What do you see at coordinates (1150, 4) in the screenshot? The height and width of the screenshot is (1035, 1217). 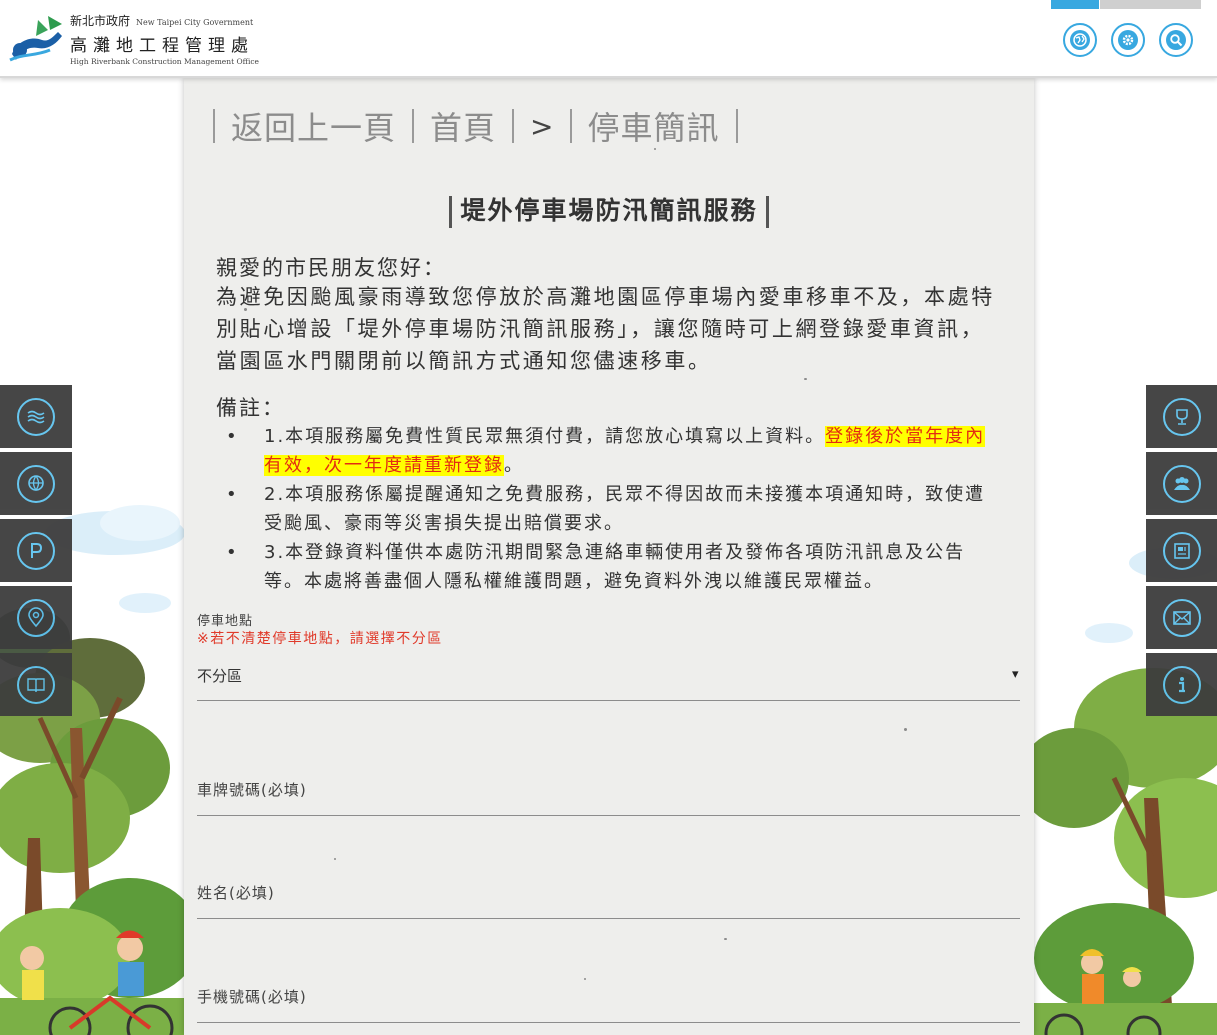 I see `top-gray-bar` at bounding box center [1150, 4].